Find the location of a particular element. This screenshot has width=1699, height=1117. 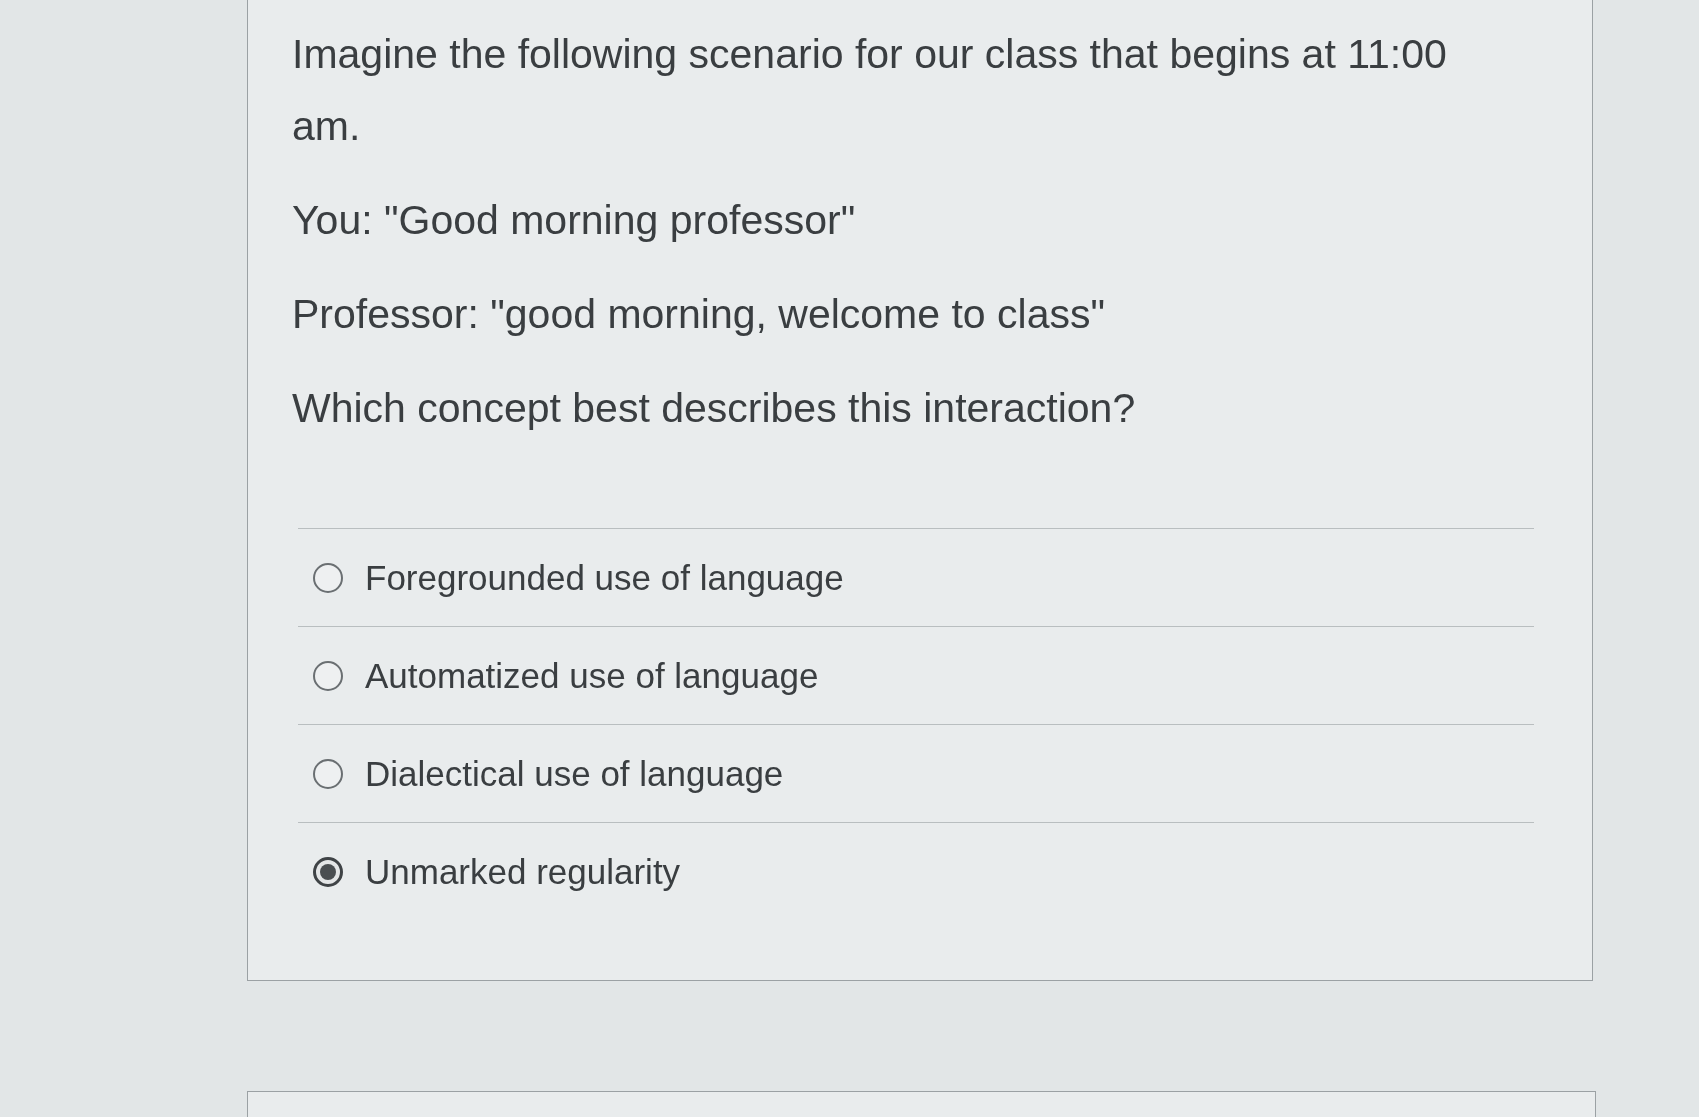

question-text: Imagine the following scenario for our class that begins at 11:00 am. is located at coordinates (870, 90).